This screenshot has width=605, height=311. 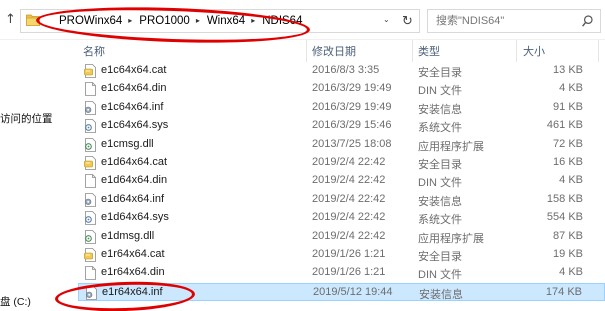 I want to click on refresh-icon: ↻, so click(x=407, y=21).